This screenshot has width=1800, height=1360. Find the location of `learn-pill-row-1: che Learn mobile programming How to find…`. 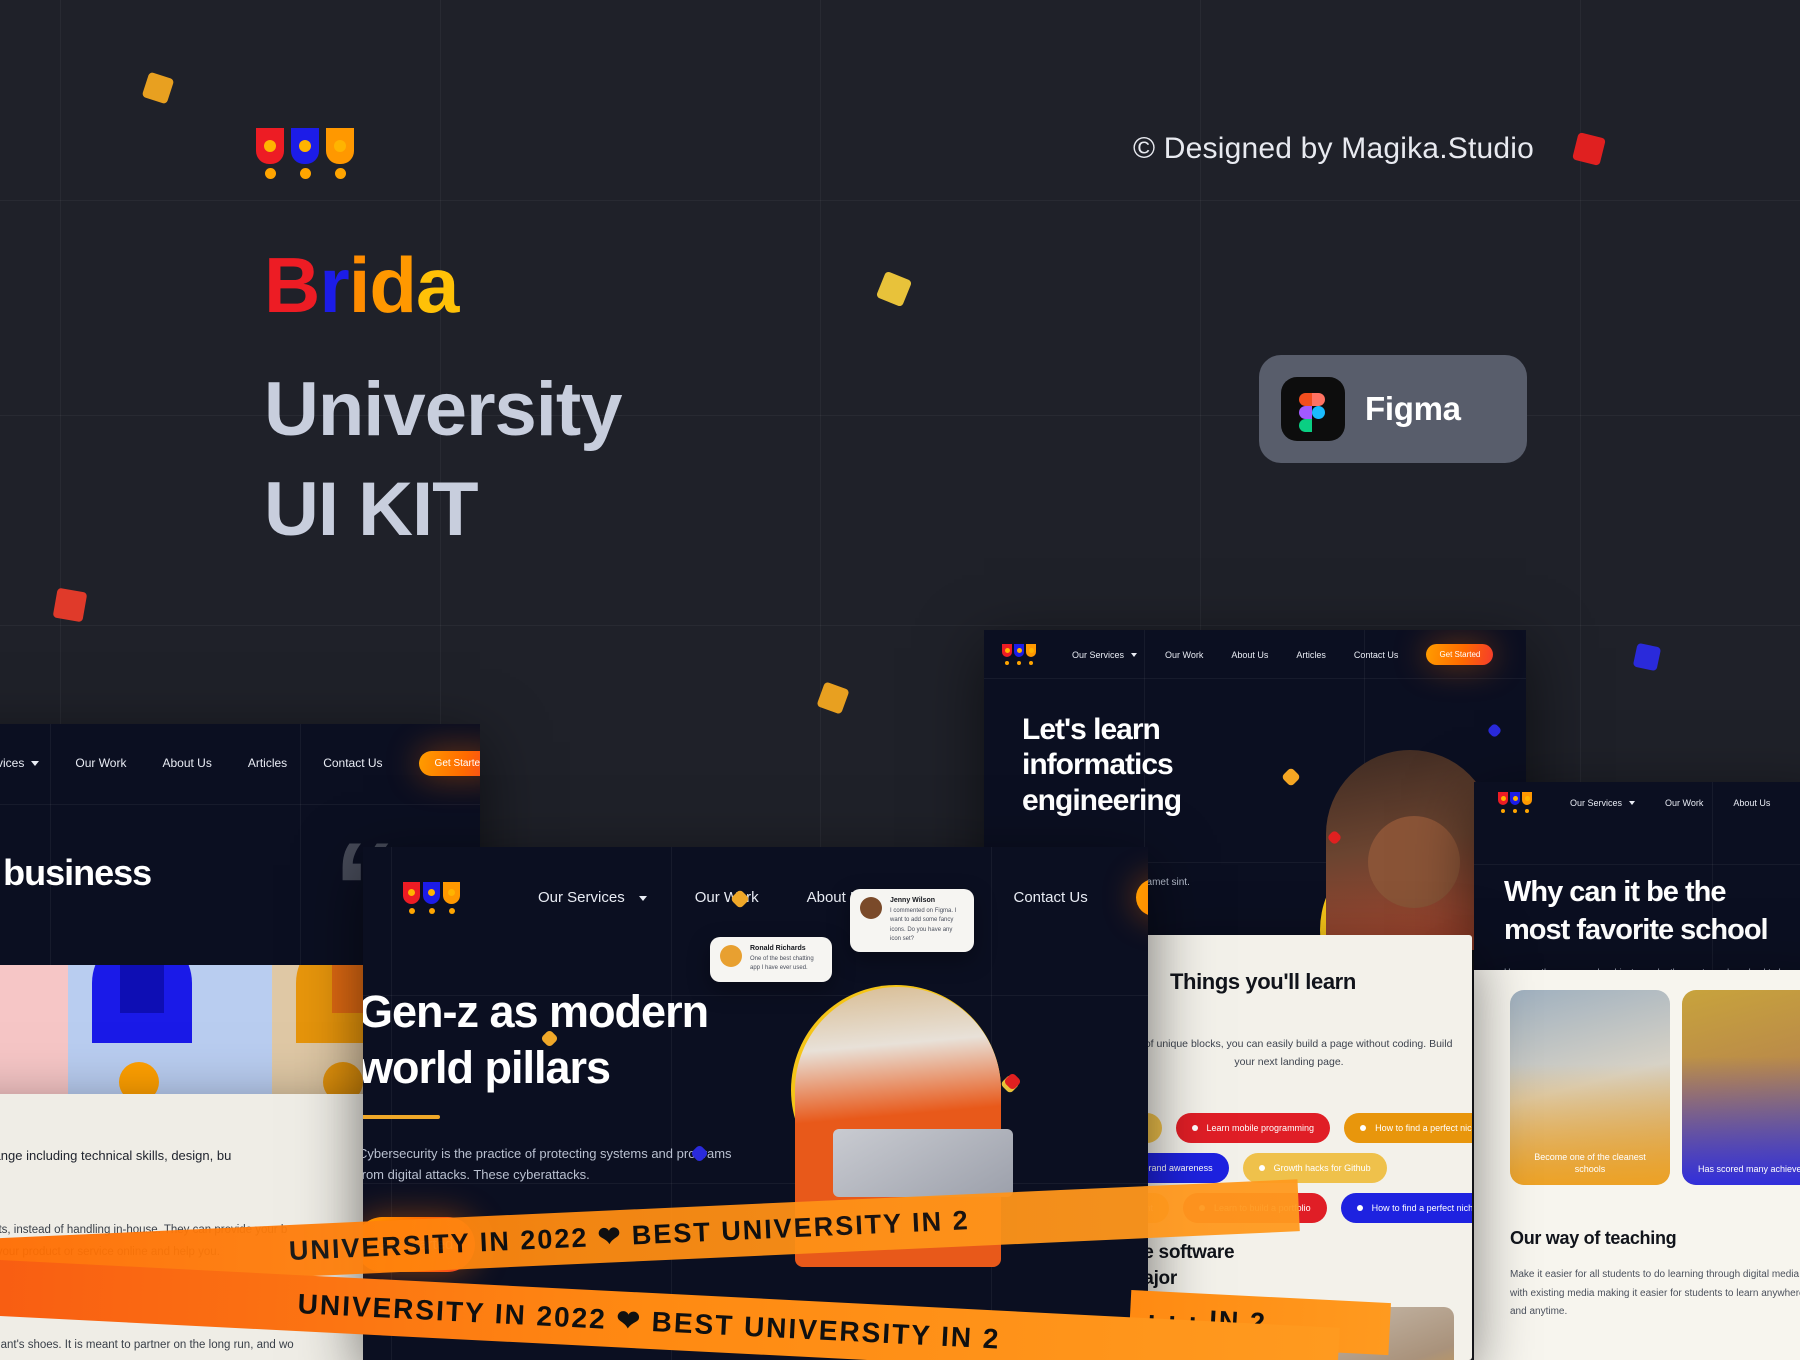

learn-pill-row-1: che Learn mobile programming How to find… is located at coordinates (1307, 1128).